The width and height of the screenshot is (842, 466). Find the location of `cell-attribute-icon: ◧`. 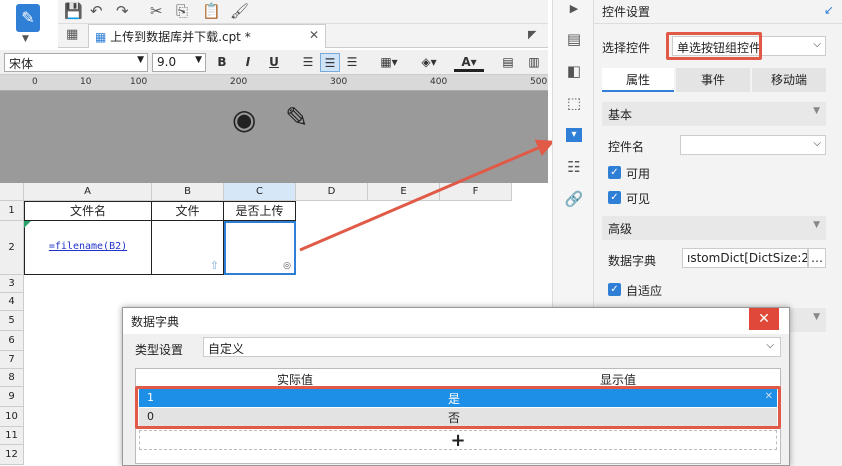

cell-attribute-icon: ◧ is located at coordinates (574, 72).